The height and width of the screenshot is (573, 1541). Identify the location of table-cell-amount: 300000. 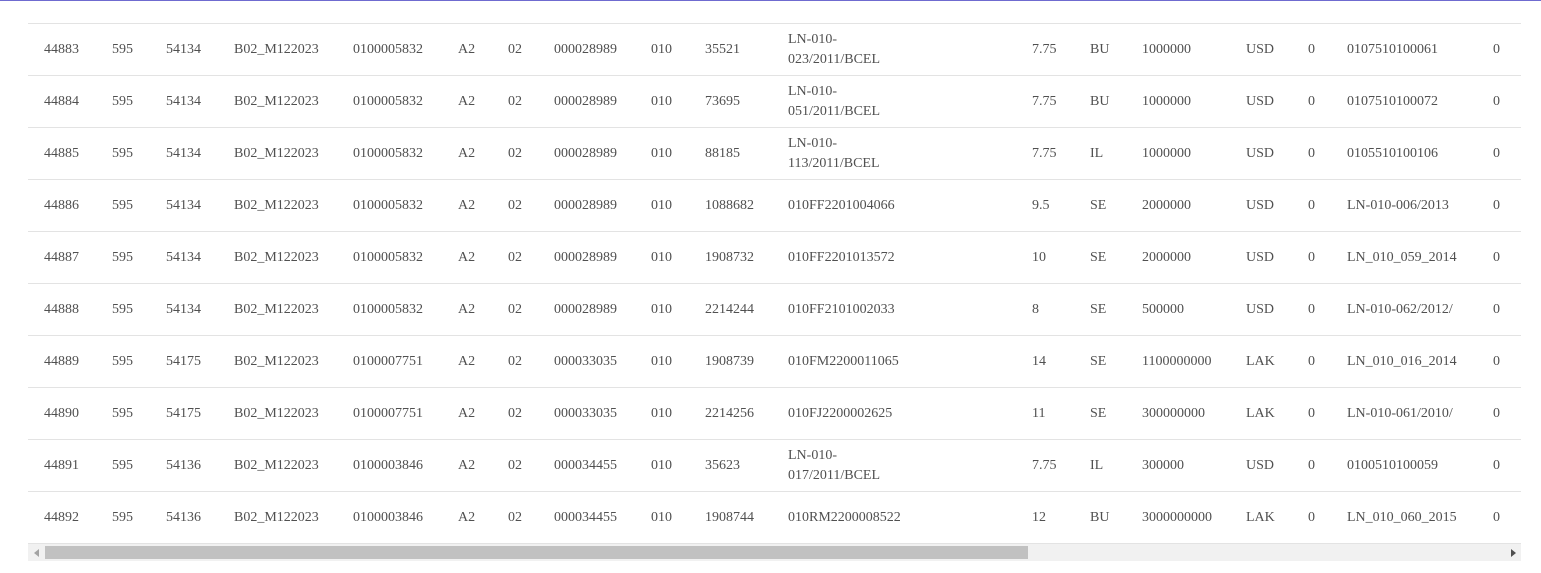
(1163, 465).